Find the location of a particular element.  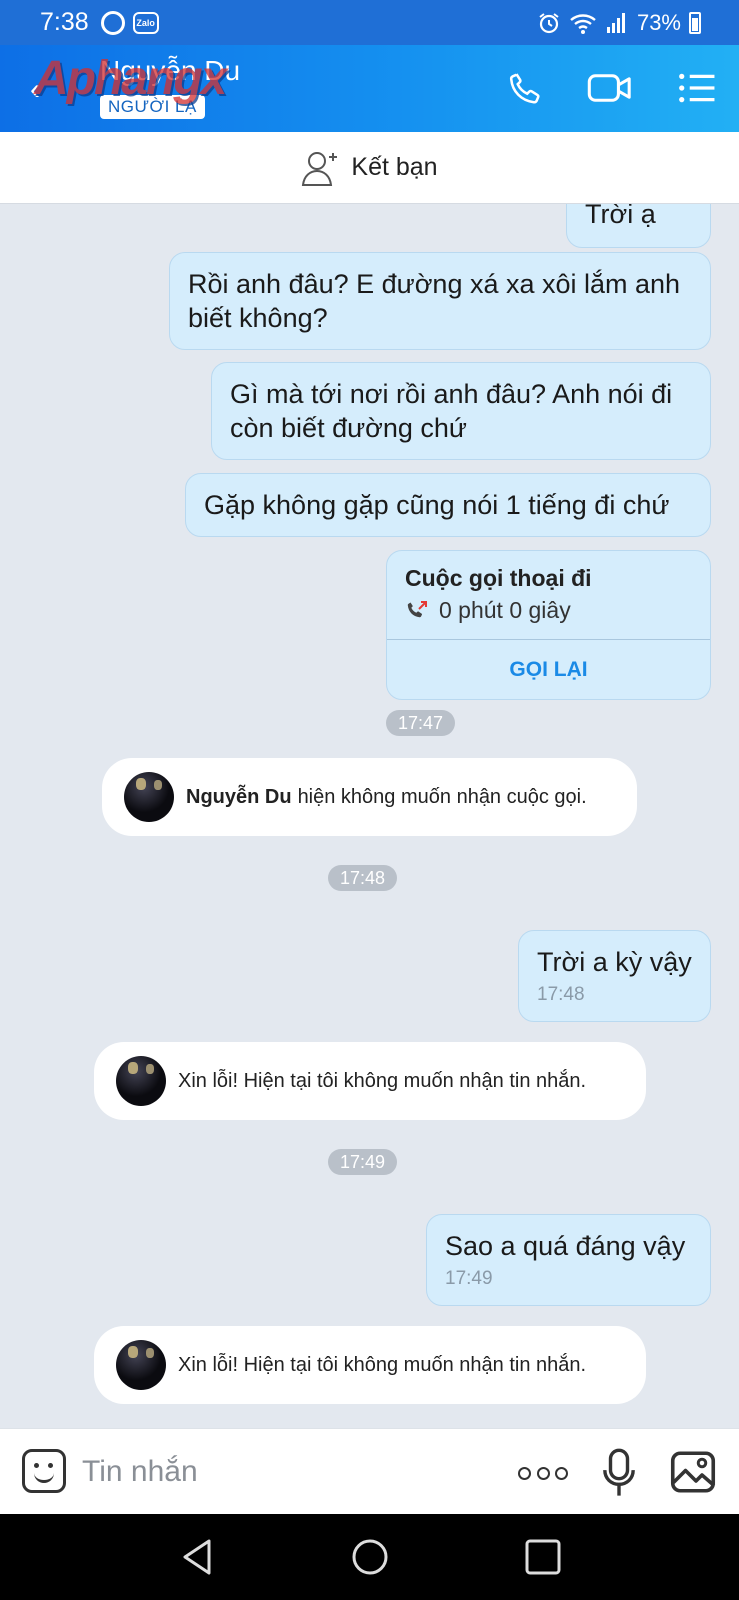

nav-recents-button is located at coordinates (543, 1557).